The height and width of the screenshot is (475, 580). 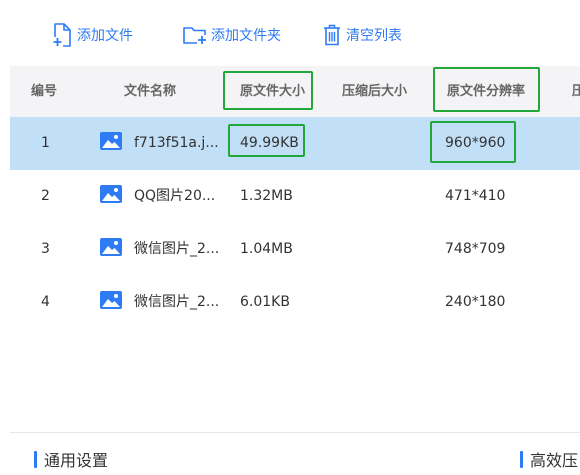 I want to click on table-header: 编号 文件名称 原文件大小 压缩后大小 原文件分辨率 压, so click(x=295, y=91).